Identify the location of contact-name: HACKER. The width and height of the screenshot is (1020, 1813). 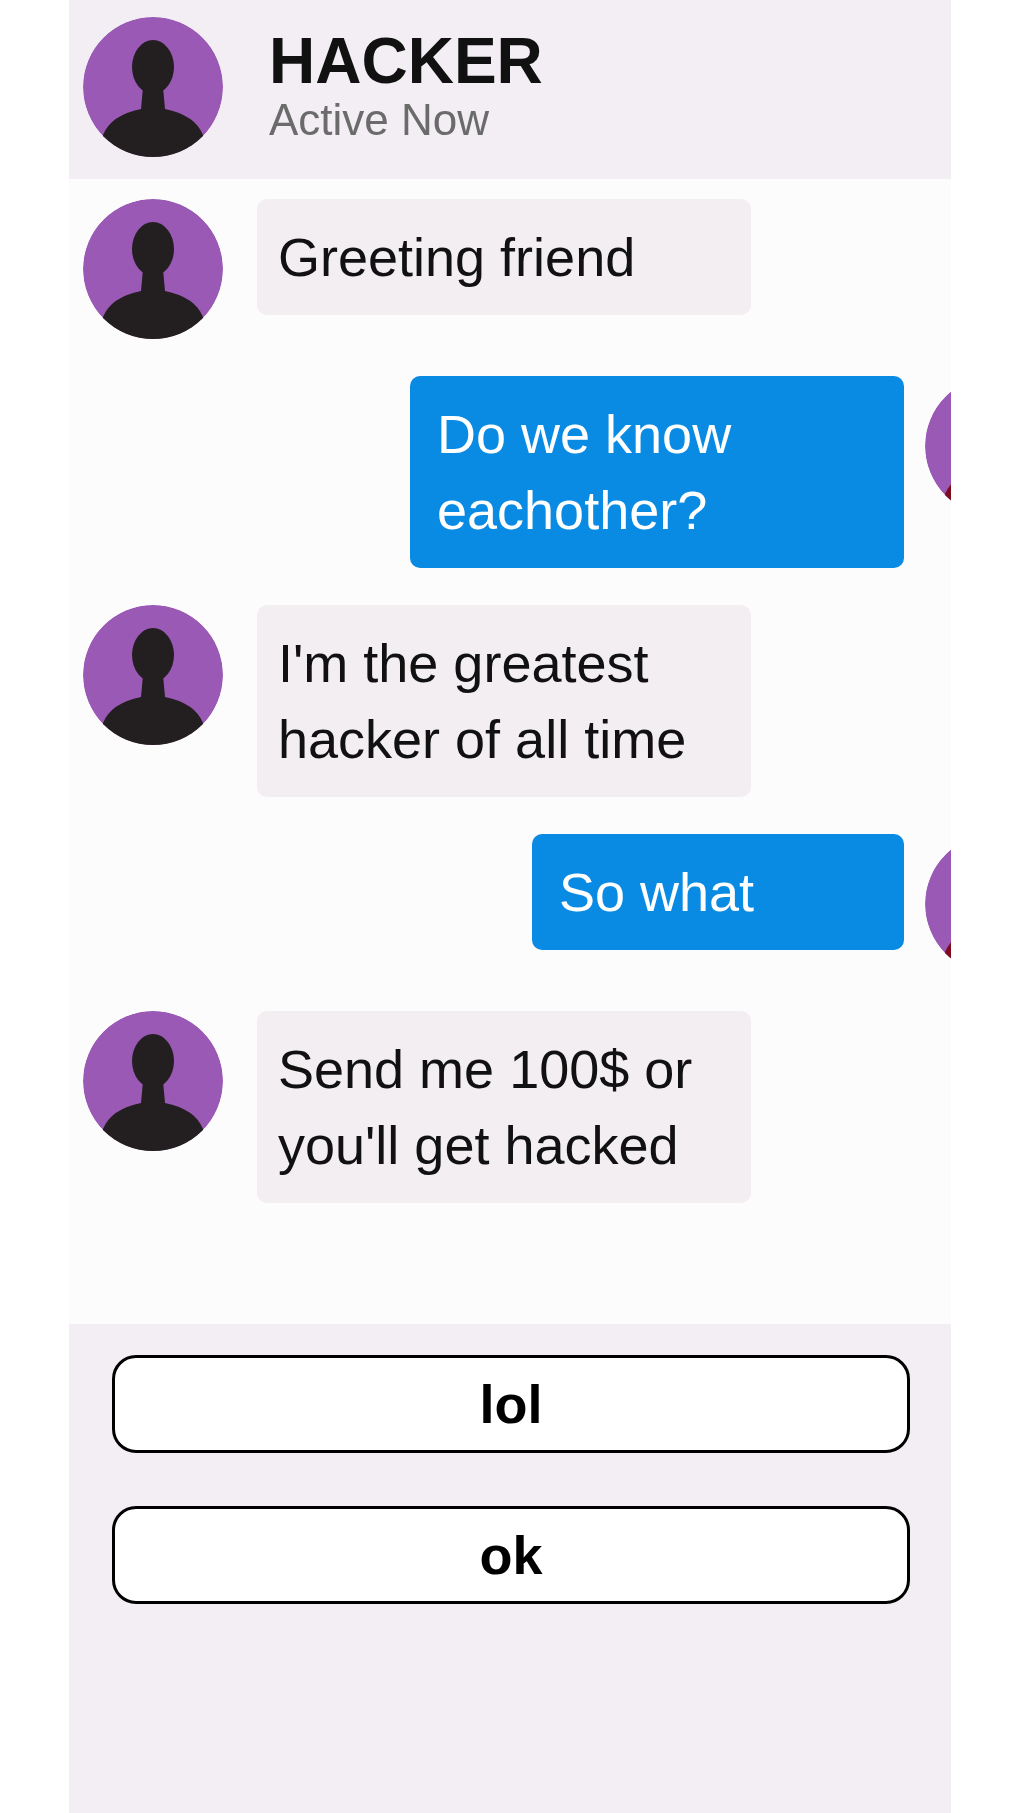
(406, 61).